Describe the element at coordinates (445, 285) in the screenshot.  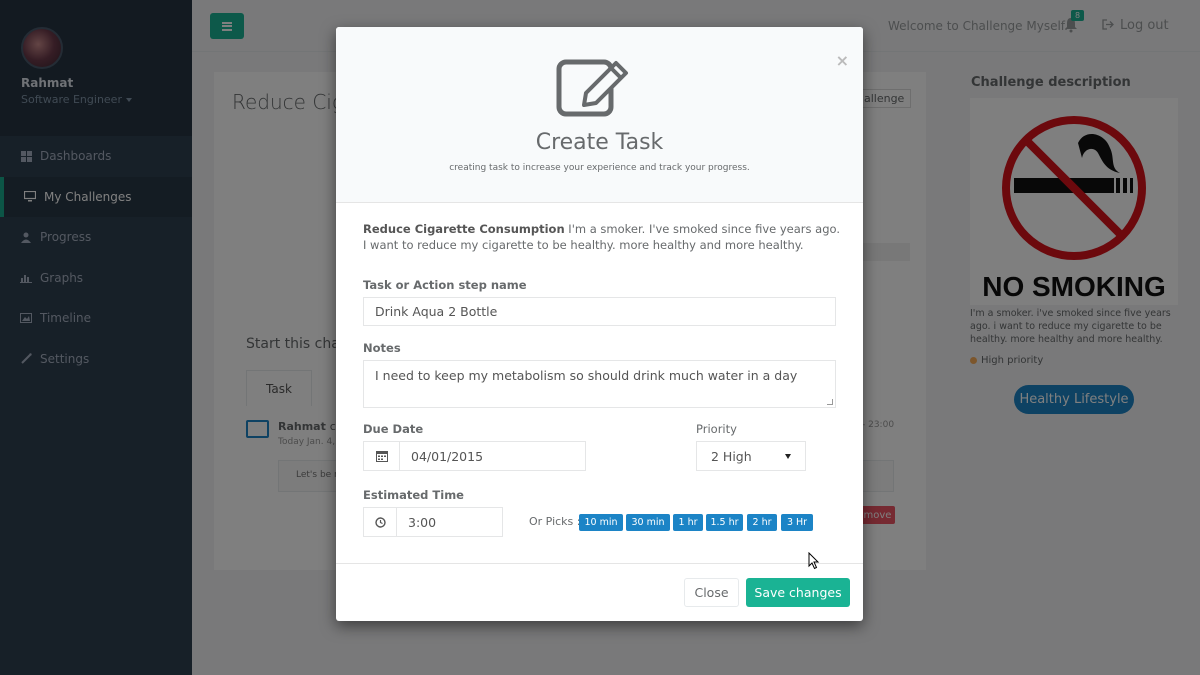
I see `task-name-label: Task or Action step name` at that location.